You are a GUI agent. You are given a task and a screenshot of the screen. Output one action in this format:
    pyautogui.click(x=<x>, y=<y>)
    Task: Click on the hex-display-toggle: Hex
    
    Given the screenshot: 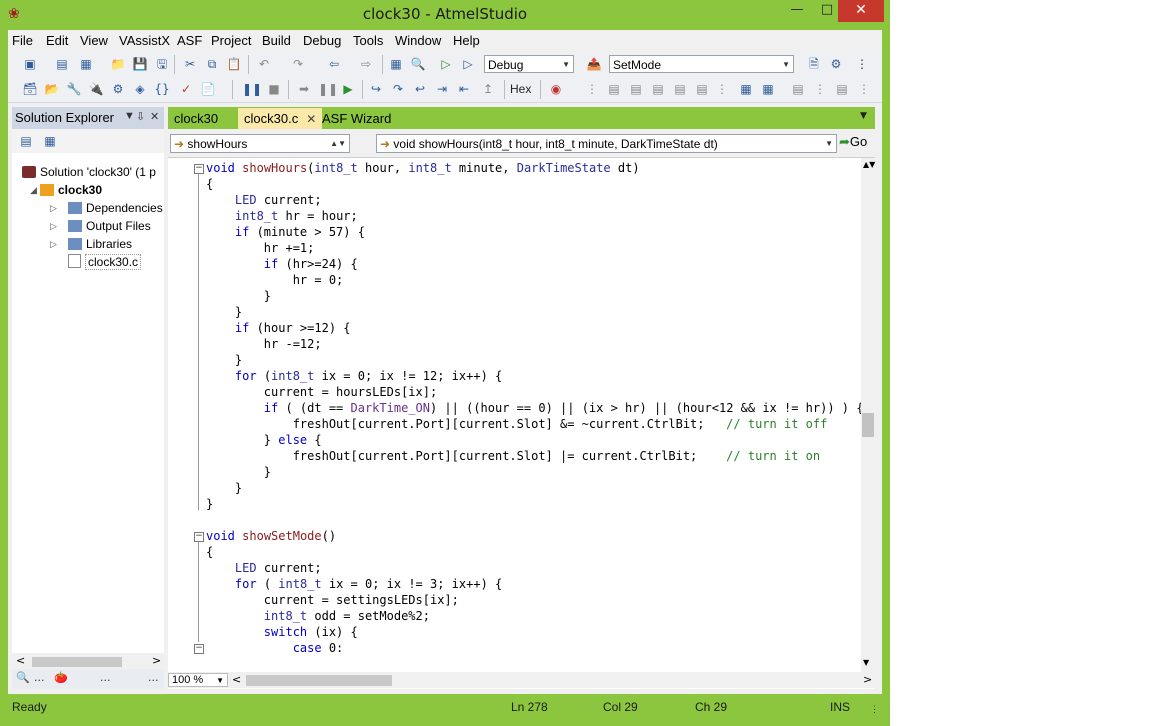 What is the action you would take?
    pyautogui.click(x=520, y=89)
    